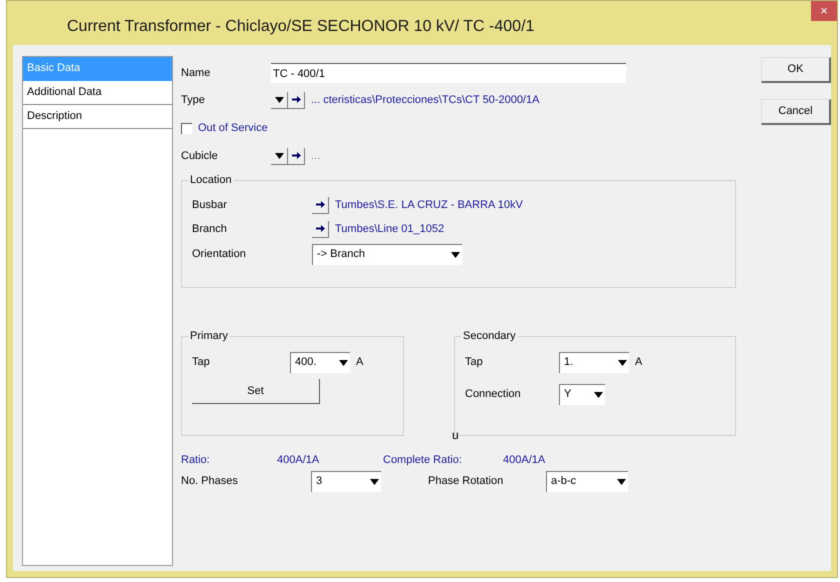 This screenshot has width=840, height=582. What do you see at coordinates (193, 100) in the screenshot?
I see `field-label: Type` at bounding box center [193, 100].